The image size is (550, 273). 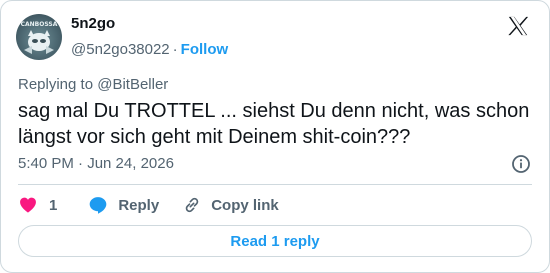 I want to click on replying-to-line: Replying to @BitBeller, so click(x=93, y=84).